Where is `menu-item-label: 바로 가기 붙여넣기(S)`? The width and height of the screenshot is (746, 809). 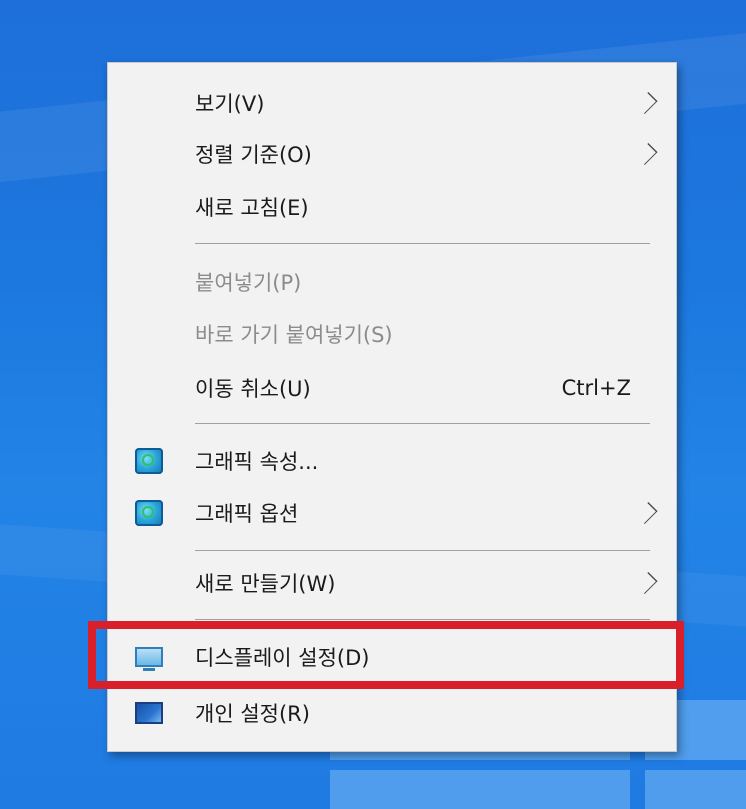
menu-item-label: 바로 가기 붙여넣기(S) is located at coordinates (294, 335).